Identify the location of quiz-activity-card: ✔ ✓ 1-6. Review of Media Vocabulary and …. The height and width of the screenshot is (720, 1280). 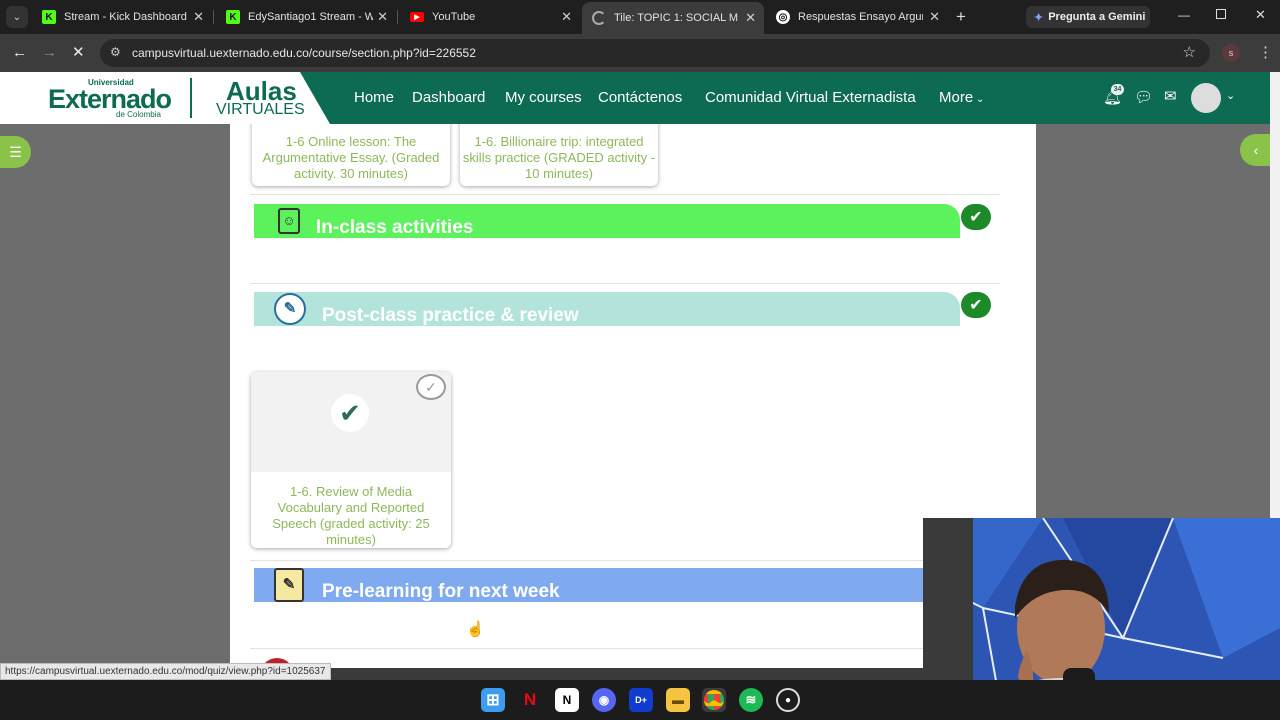
(351, 460).